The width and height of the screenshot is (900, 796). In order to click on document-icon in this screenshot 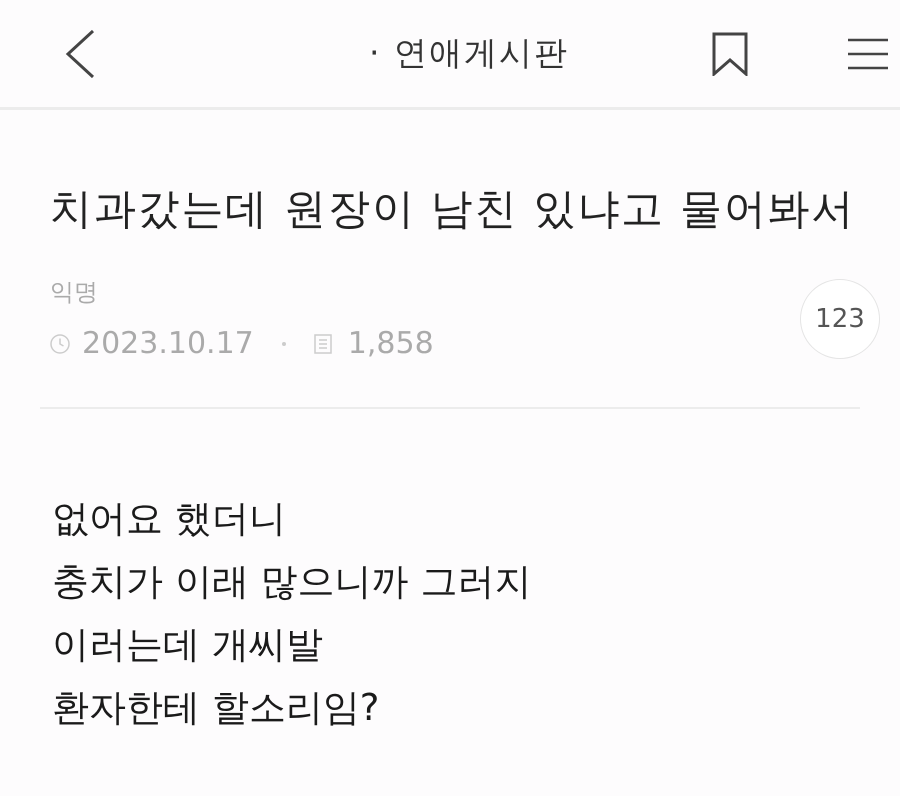, I will do `click(323, 344)`.